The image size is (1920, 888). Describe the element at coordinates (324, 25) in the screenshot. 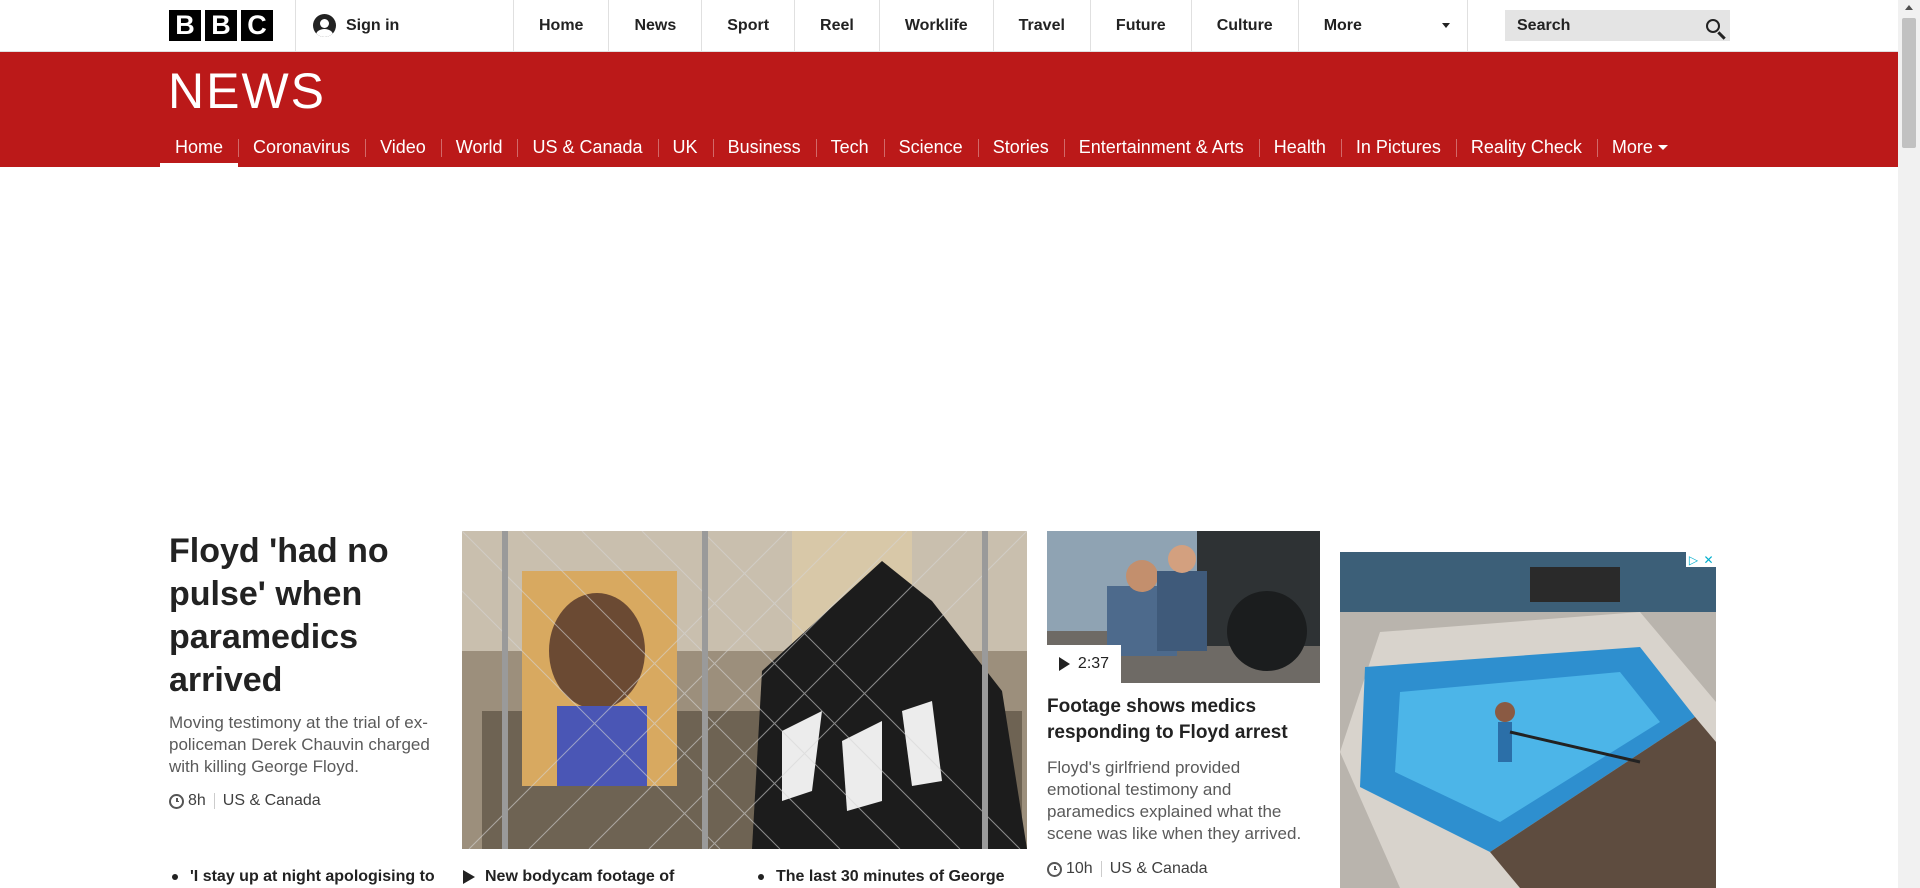

I see `user-avatar-icon` at that location.